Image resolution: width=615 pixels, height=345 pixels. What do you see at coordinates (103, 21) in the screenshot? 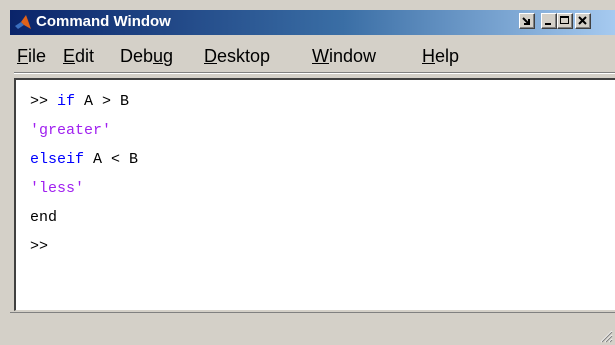
I see `window-title: Command Window` at bounding box center [103, 21].